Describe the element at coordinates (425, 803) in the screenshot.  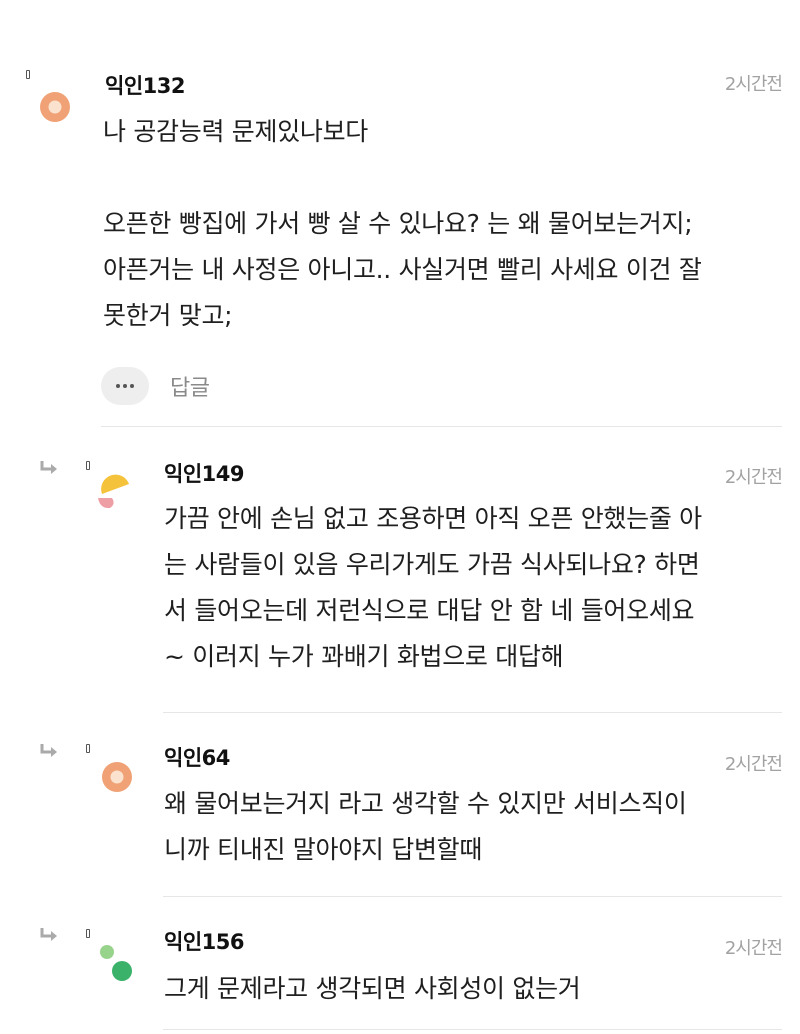
I see `comment-line: 왜 물어보는거지 라고 생각할 수 있지만 서비스직이` at that location.